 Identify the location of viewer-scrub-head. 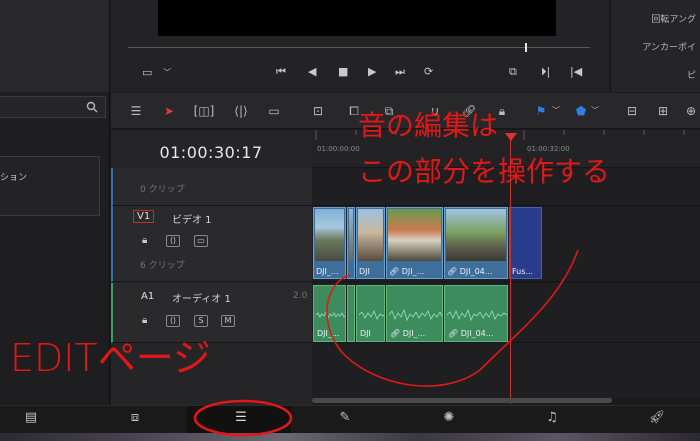
(526, 47).